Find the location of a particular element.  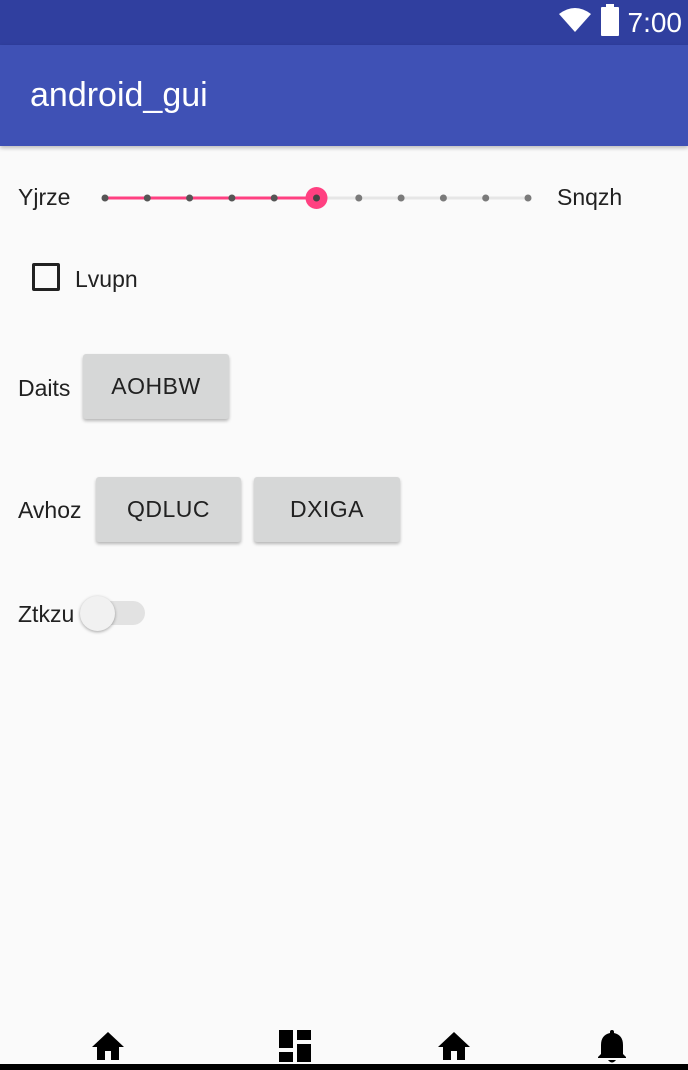

status-time: 7:00 is located at coordinates (655, 22).